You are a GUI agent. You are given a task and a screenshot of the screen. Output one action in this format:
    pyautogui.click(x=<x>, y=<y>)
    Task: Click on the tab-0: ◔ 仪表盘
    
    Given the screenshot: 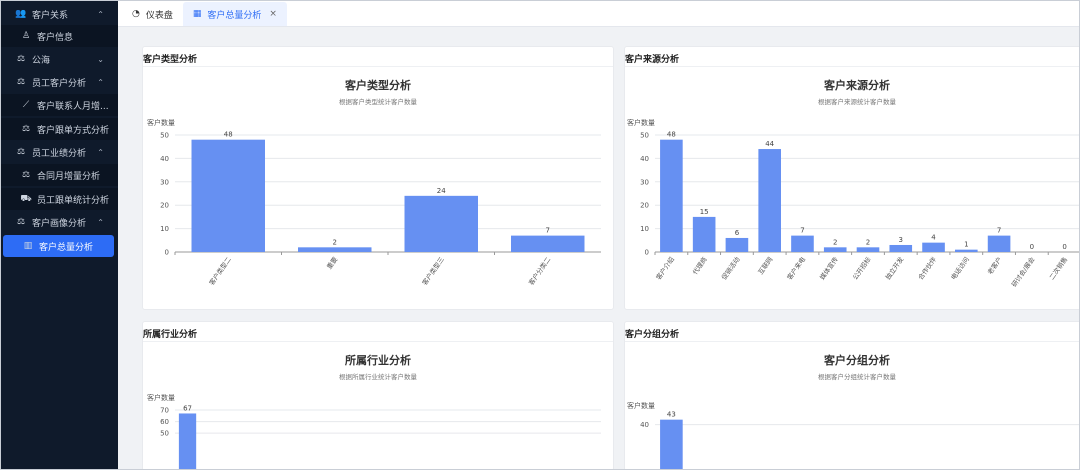 What is the action you would take?
    pyautogui.click(x=152, y=14)
    